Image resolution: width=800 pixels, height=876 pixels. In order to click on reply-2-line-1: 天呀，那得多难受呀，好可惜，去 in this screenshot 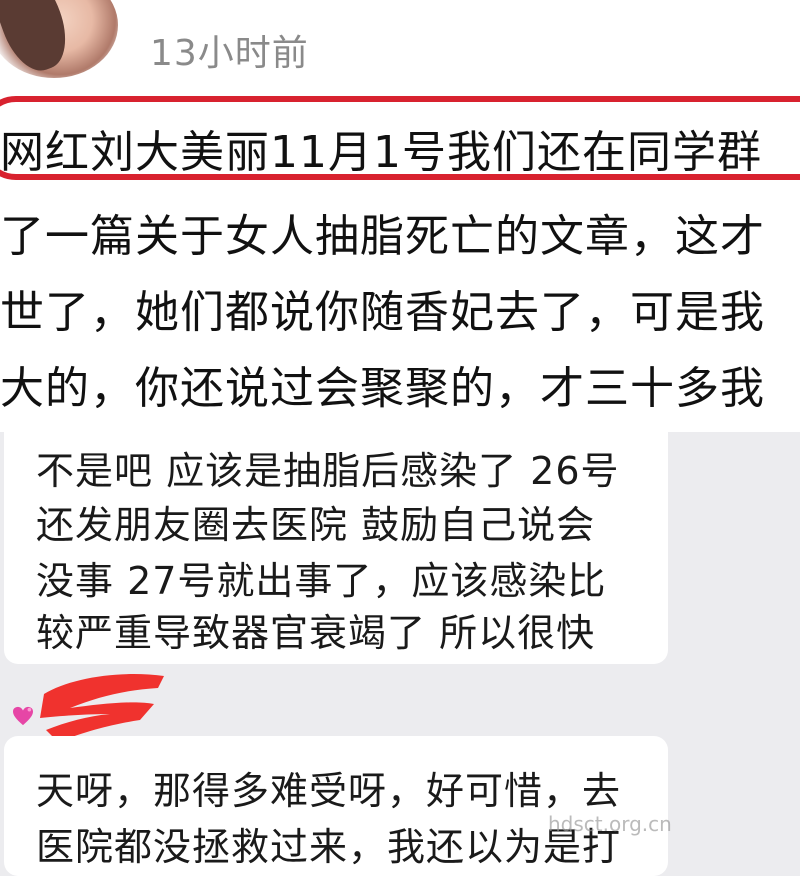, I will do `click(329, 791)`.